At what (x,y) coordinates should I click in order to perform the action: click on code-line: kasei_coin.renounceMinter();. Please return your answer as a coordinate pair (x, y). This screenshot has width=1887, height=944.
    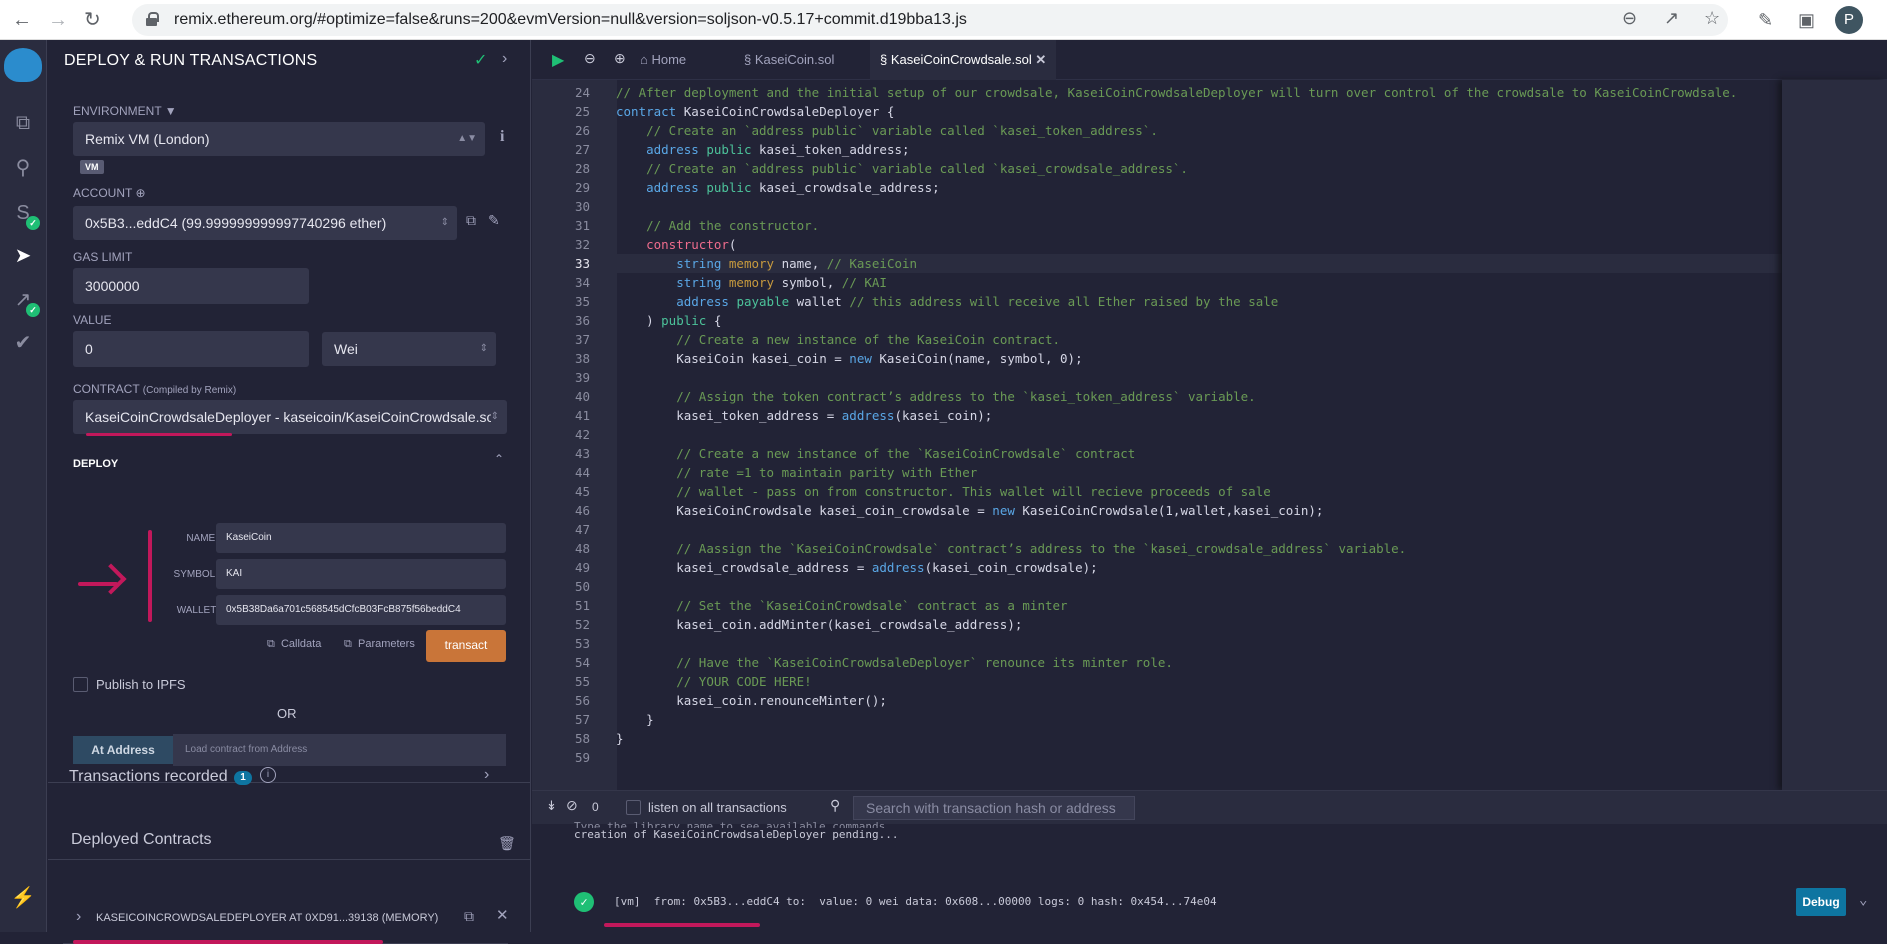
    Looking at the image, I should click on (751, 700).